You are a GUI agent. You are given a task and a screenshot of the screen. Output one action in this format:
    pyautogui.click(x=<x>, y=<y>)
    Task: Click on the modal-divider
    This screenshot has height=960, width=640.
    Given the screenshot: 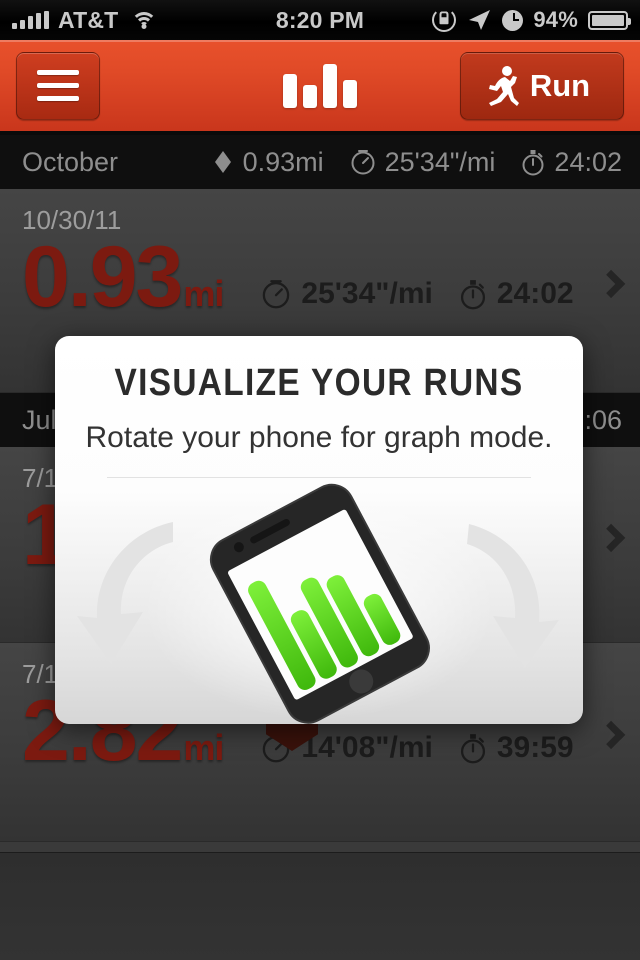 What is the action you would take?
    pyautogui.click(x=319, y=477)
    